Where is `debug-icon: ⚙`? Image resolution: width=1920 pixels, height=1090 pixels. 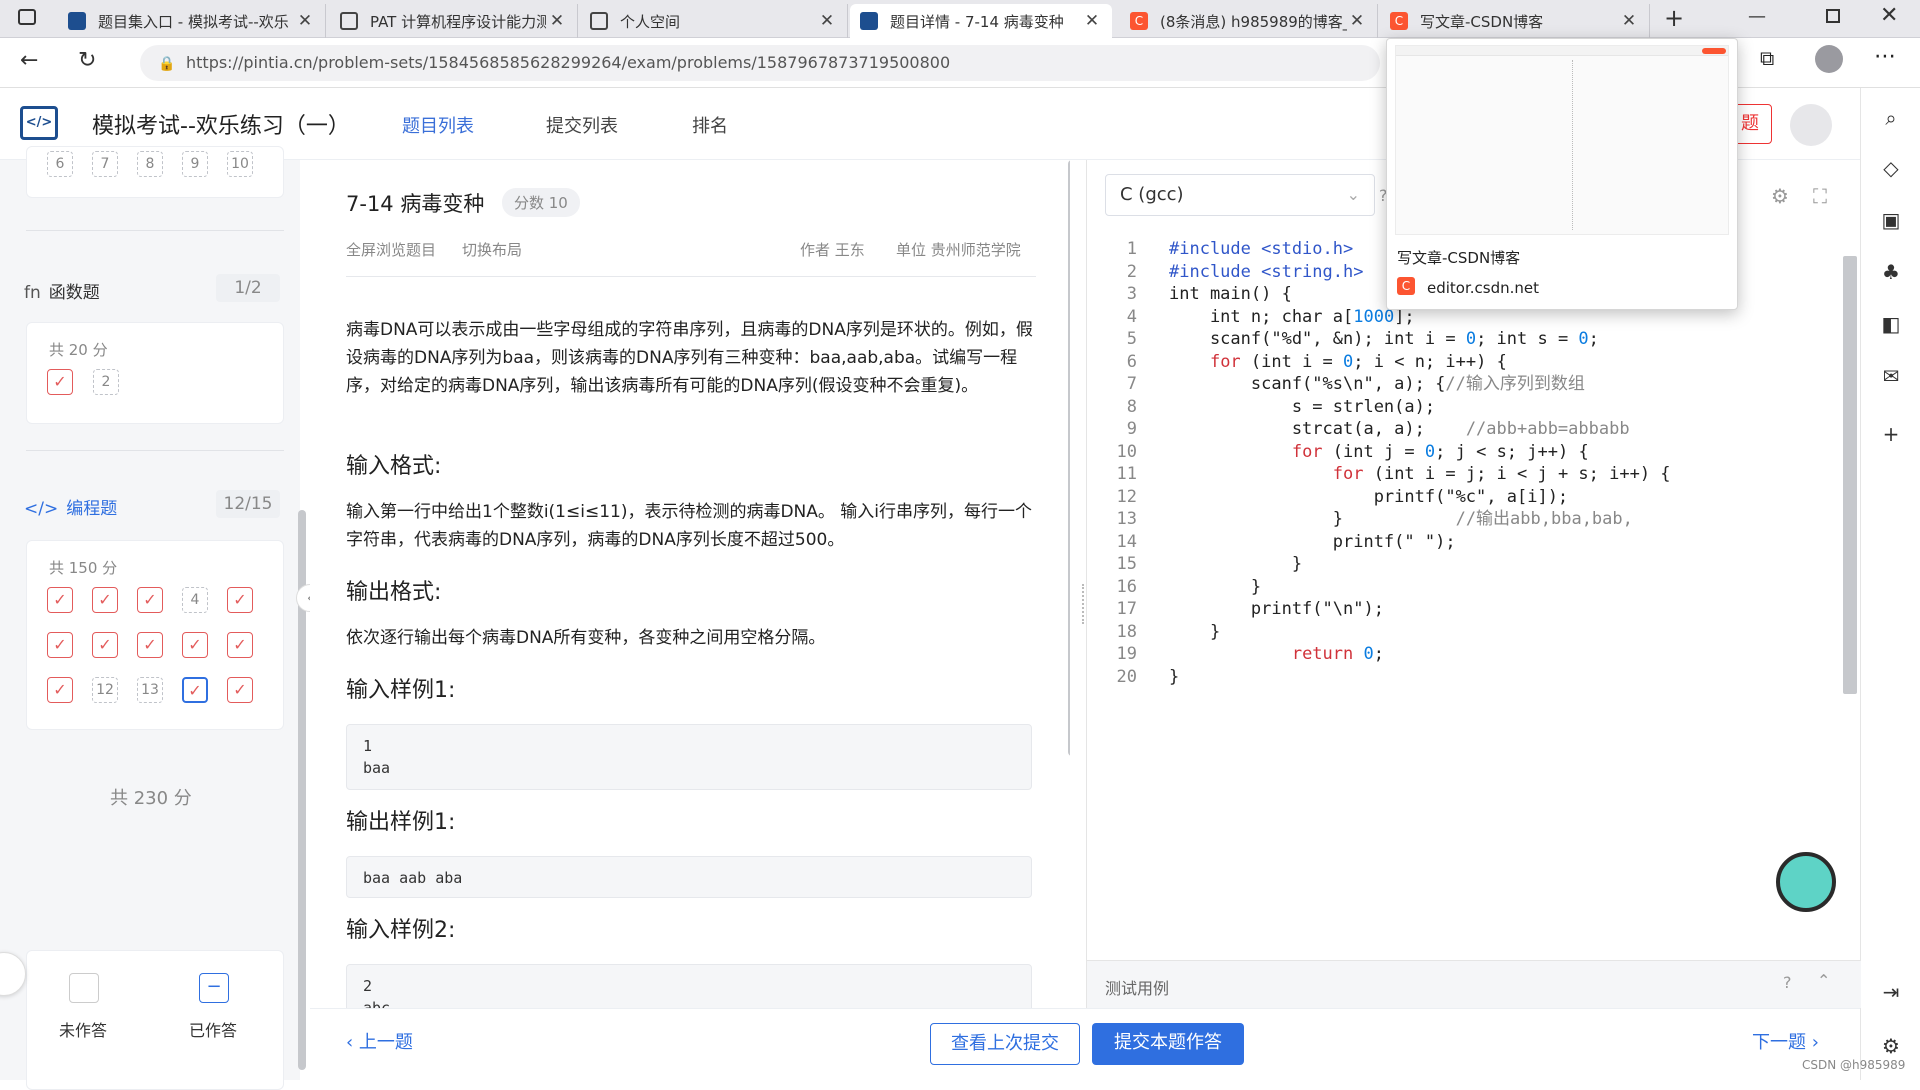
debug-icon: ⚙ is located at coordinates (1780, 196).